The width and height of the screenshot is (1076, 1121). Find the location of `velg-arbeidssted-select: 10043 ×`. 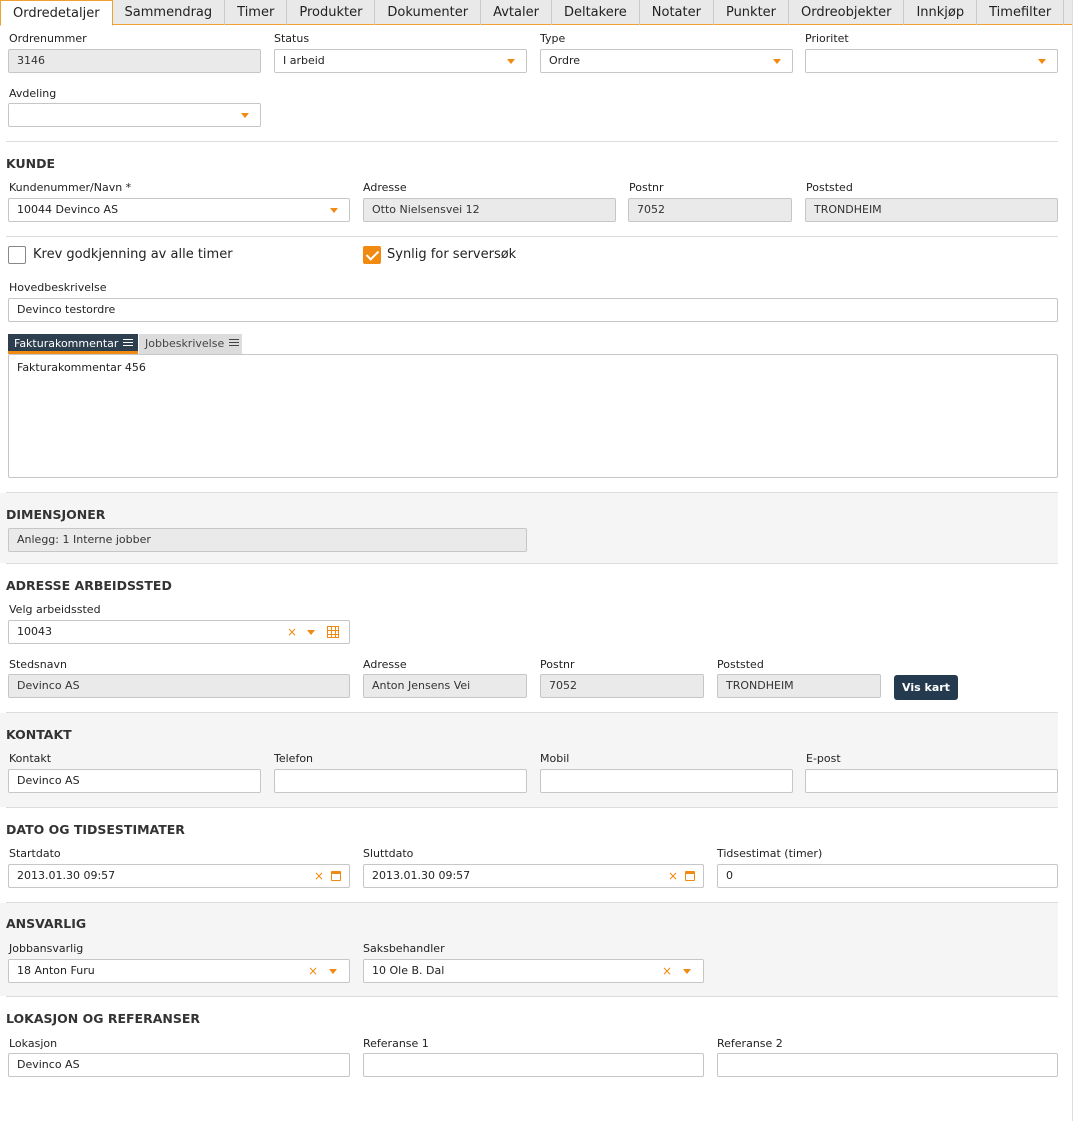

velg-arbeidssted-select: 10043 × is located at coordinates (179, 632).